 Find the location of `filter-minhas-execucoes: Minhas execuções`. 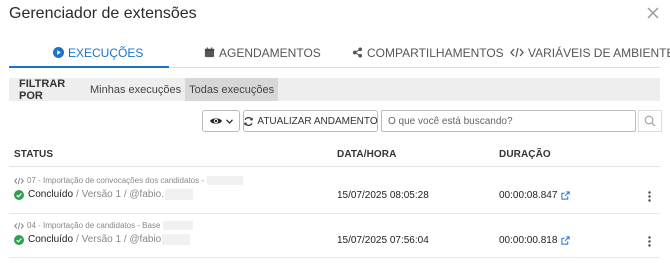

filter-minhas-execucoes: Minhas execuções is located at coordinates (135, 89).